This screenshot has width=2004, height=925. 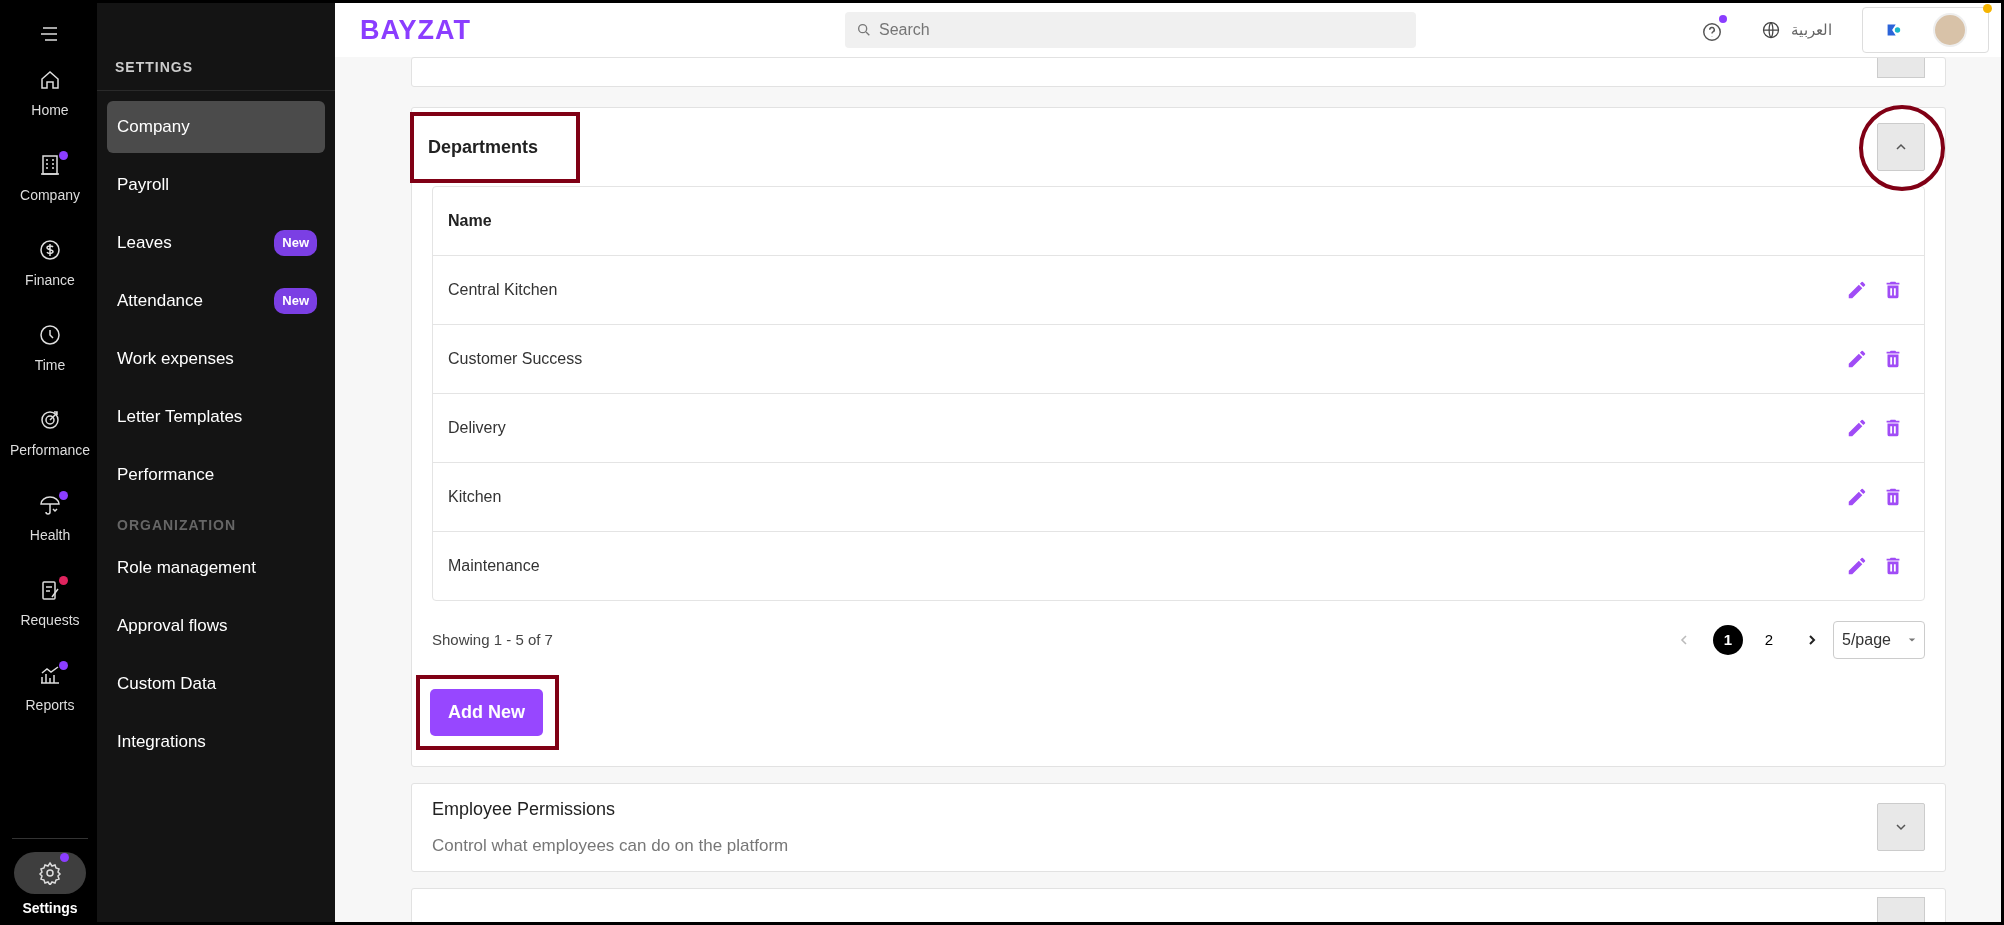 I want to click on dollar-circle-icon, so click(x=50, y=249).